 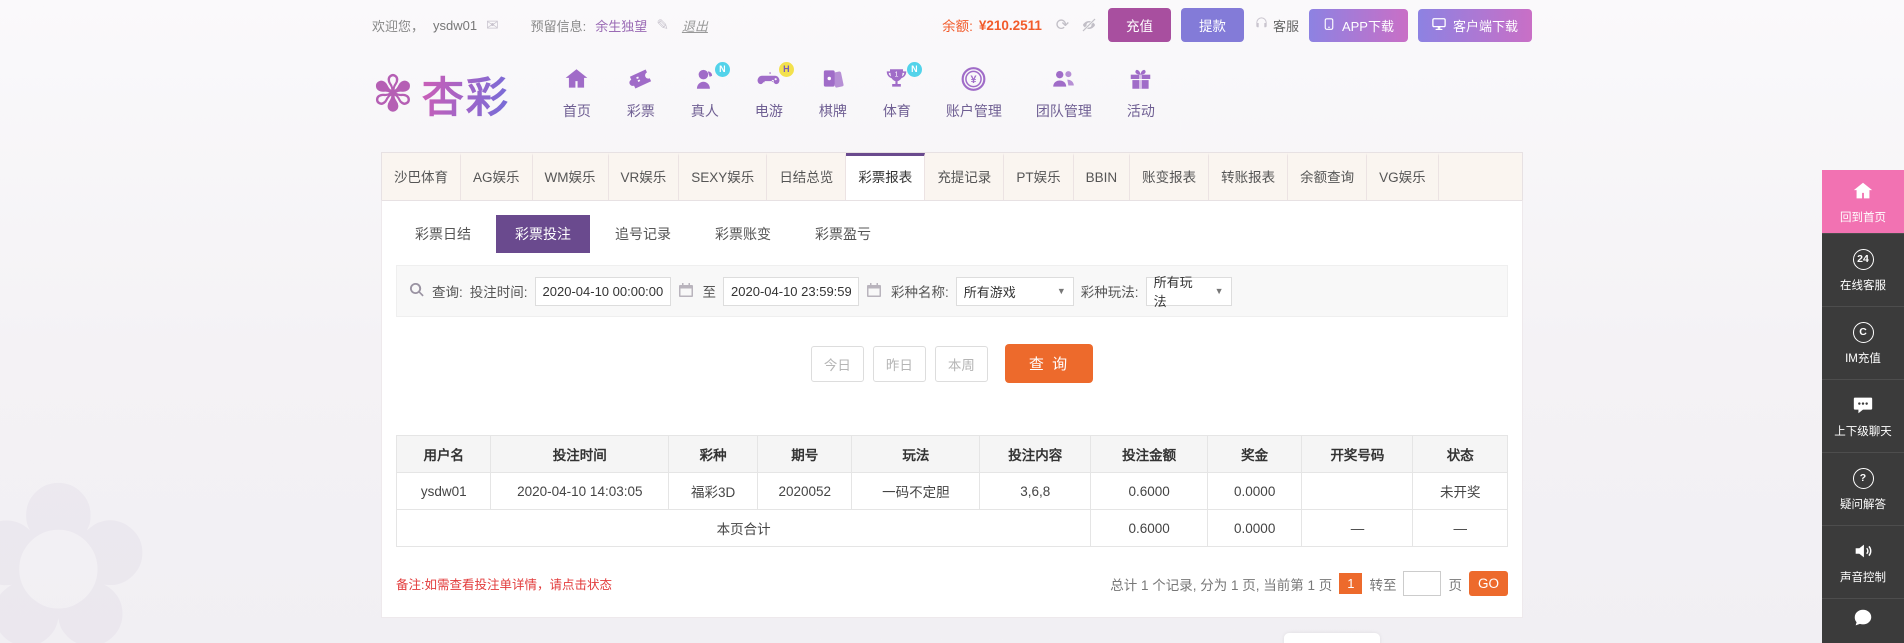 I want to click on note-text: 备注:如需查看投注单详情，请点击状态, so click(x=504, y=585).